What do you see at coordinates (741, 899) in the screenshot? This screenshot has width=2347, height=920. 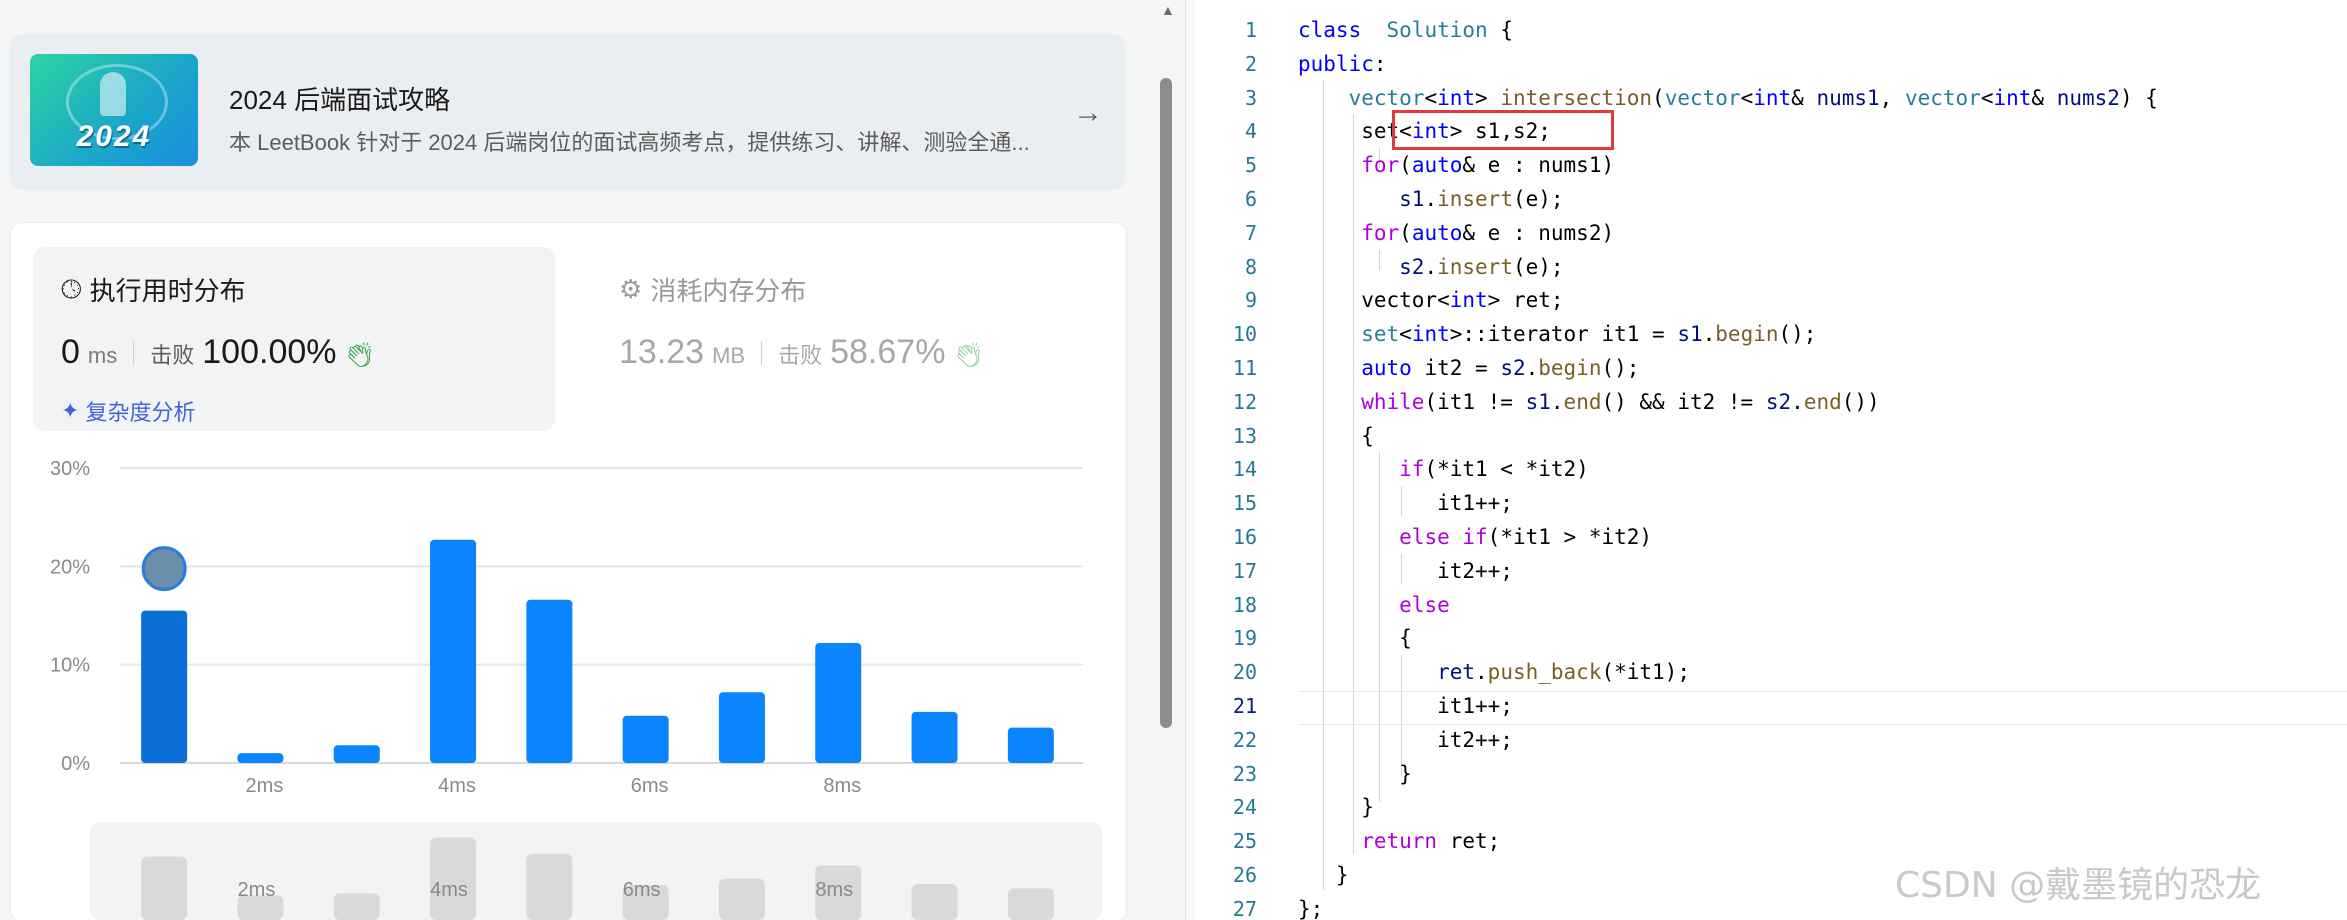 I see `overview-bar` at bounding box center [741, 899].